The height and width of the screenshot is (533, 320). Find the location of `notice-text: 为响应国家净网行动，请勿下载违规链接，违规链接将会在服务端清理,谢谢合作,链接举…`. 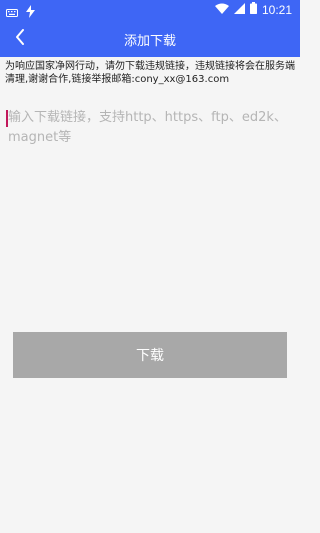

notice-text: 为响应国家净网行动，请勿下载违规链接，违规链接将会在服务端清理,谢谢合作,链接举… is located at coordinates (150, 73).